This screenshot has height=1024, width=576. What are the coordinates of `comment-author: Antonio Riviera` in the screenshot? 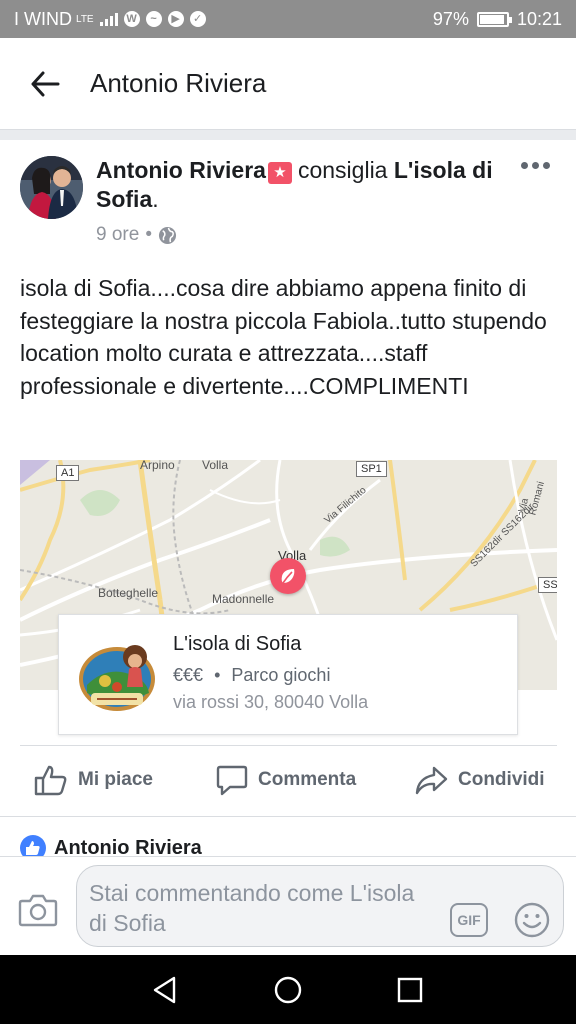 It's located at (128, 847).